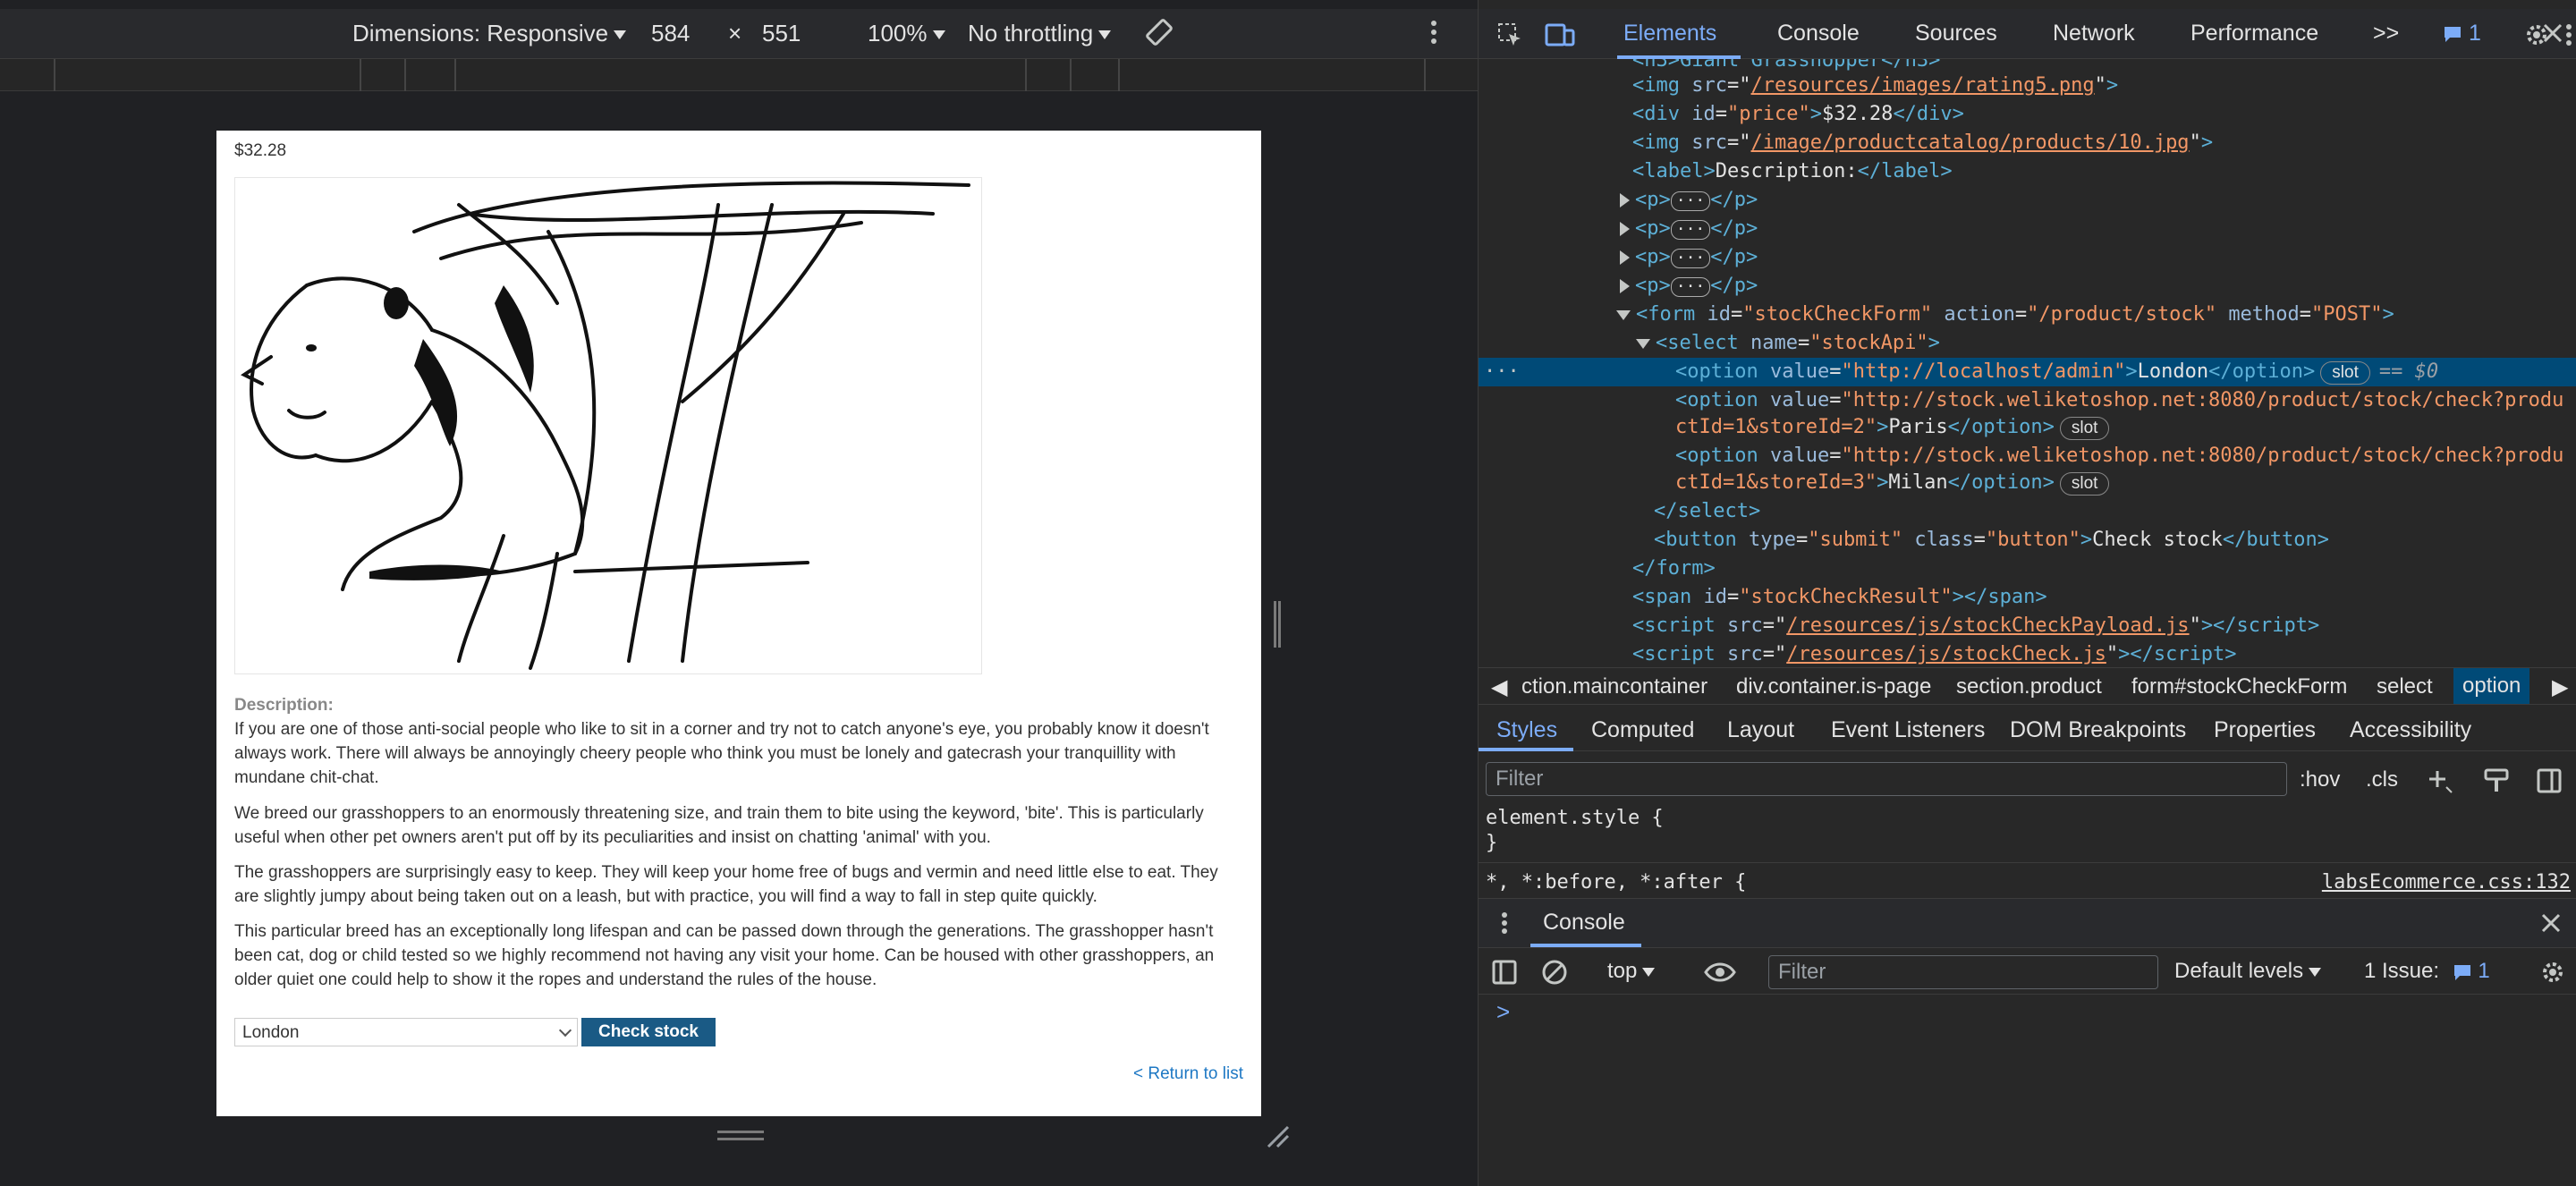 This screenshot has height=1186, width=2576. I want to click on height-input: 551, so click(781, 33).